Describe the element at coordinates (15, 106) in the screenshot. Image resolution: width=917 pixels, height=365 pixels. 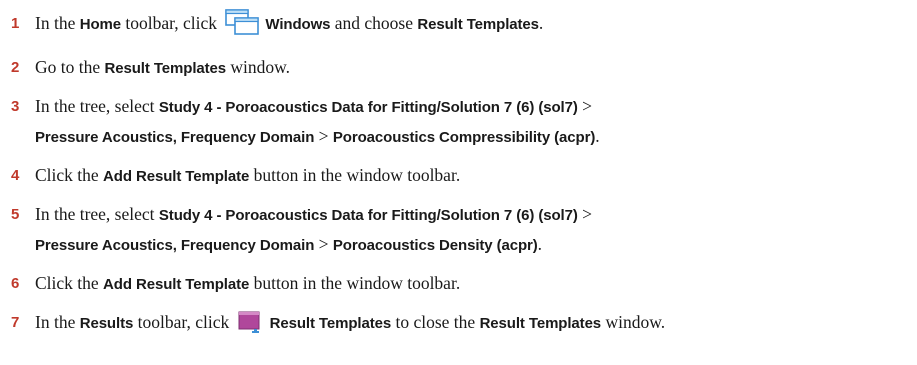
I see `step-number: 3` at that location.